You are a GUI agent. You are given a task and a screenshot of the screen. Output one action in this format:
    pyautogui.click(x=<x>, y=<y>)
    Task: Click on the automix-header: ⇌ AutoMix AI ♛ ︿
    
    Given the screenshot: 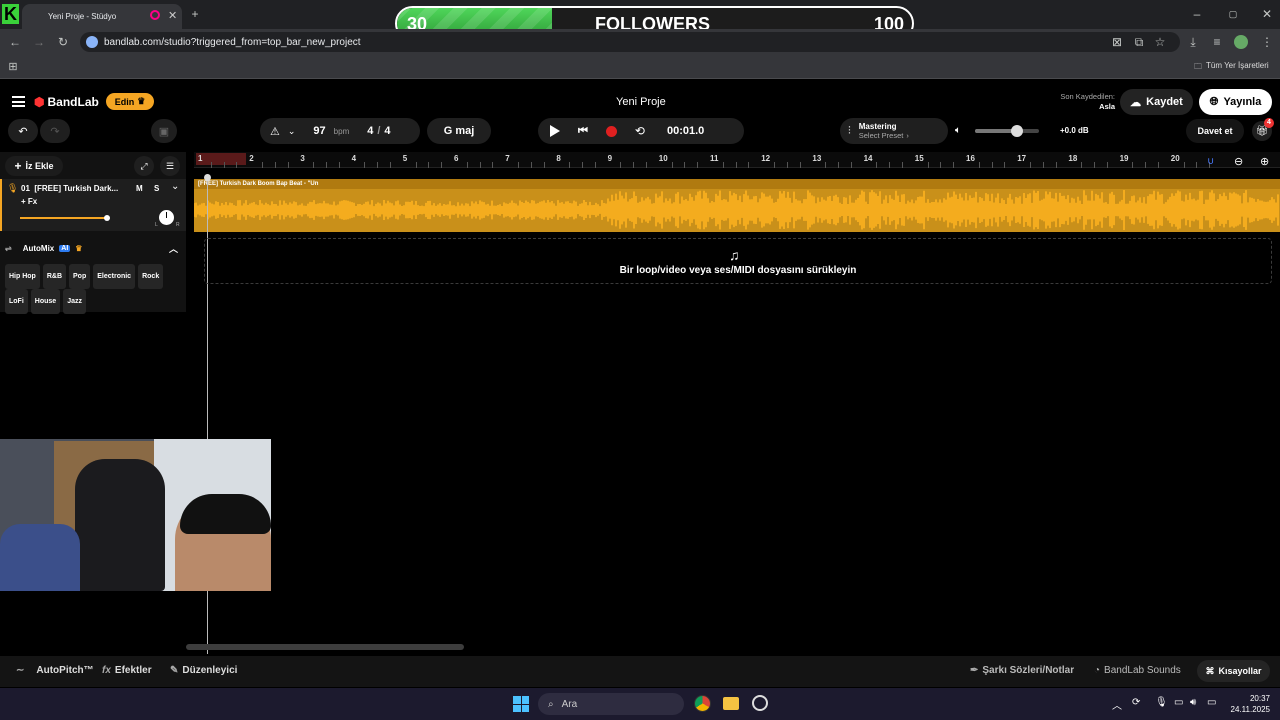 What is the action you would take?
    pyautogui.click(x=93, y=248)
    